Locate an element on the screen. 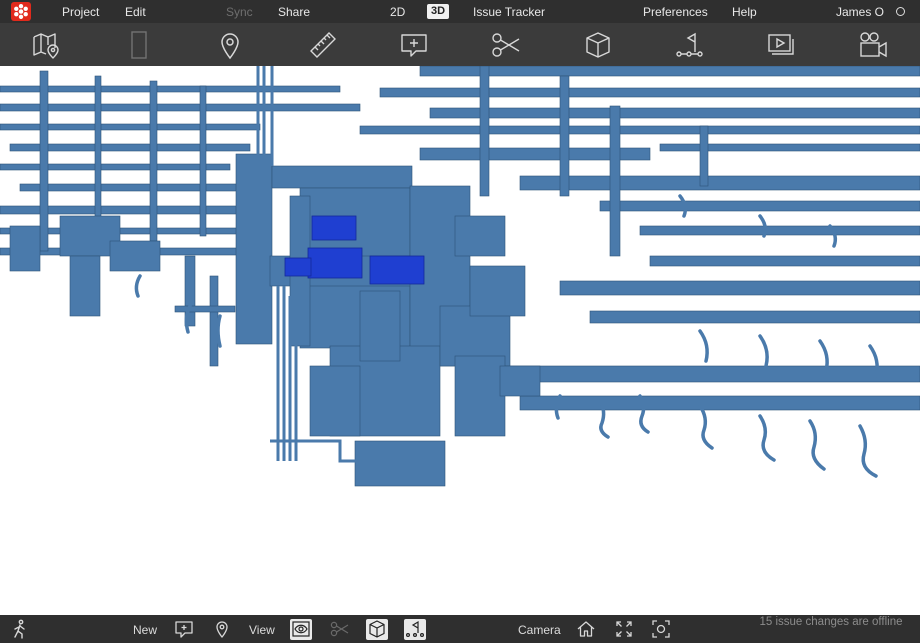  visibility-icon is located at coordinates (301, 629).